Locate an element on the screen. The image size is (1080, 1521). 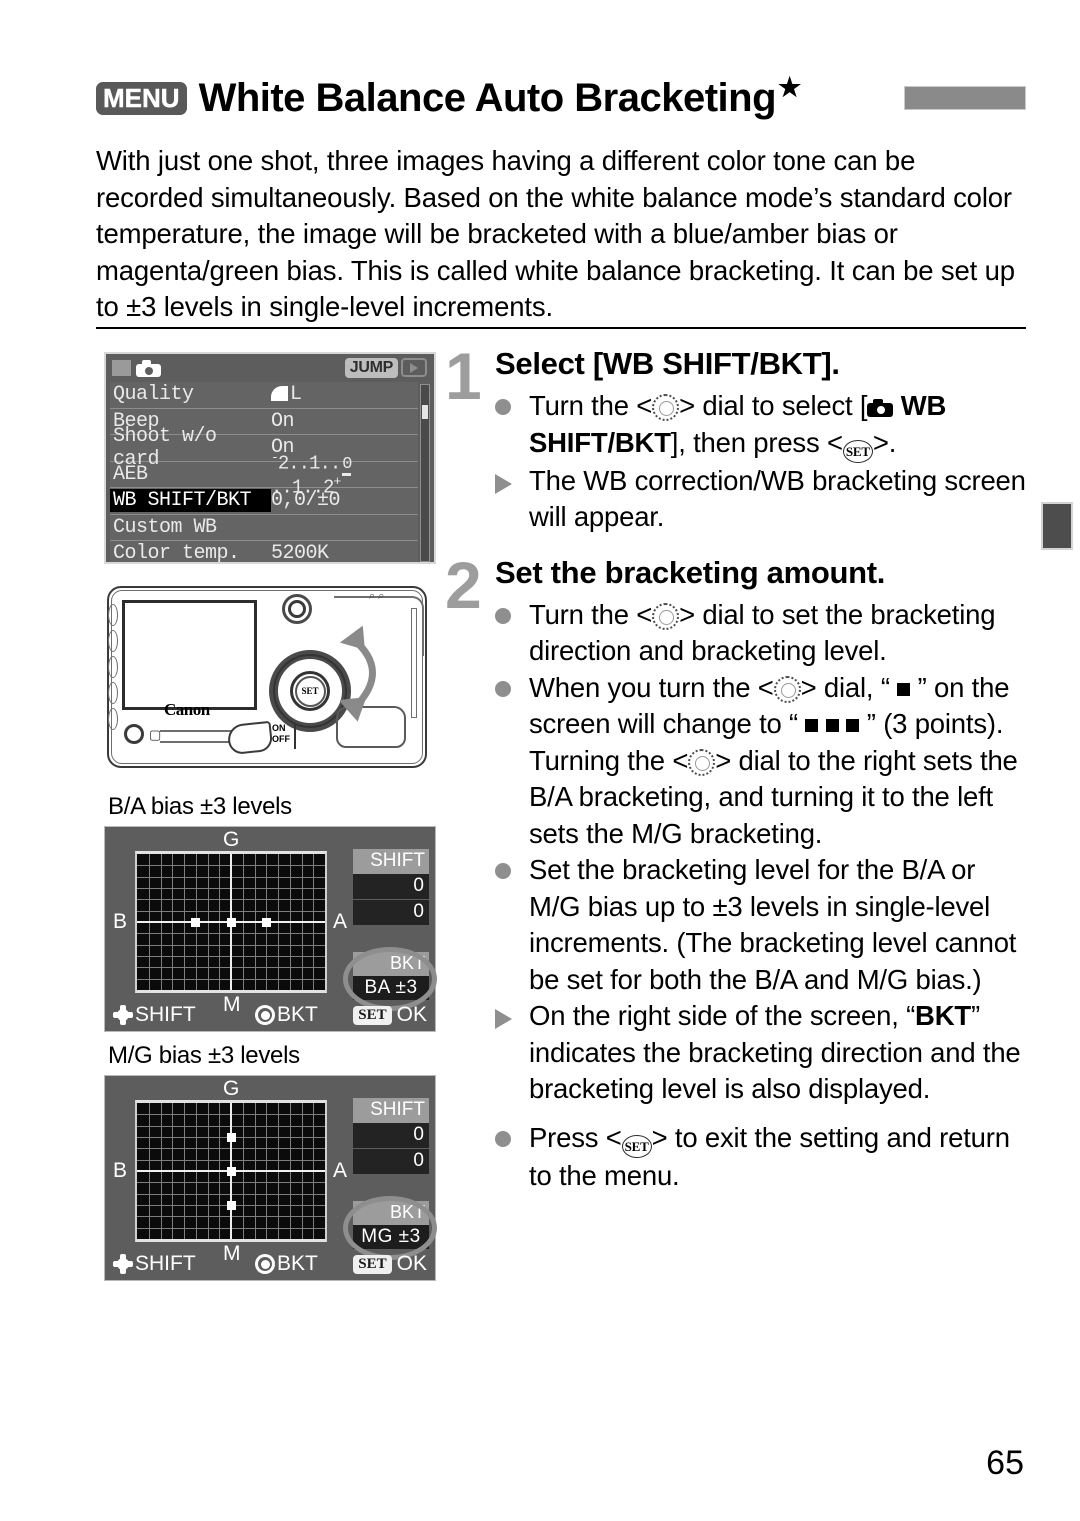
jump-badge: JUMP is located at coordinates (371, 368).